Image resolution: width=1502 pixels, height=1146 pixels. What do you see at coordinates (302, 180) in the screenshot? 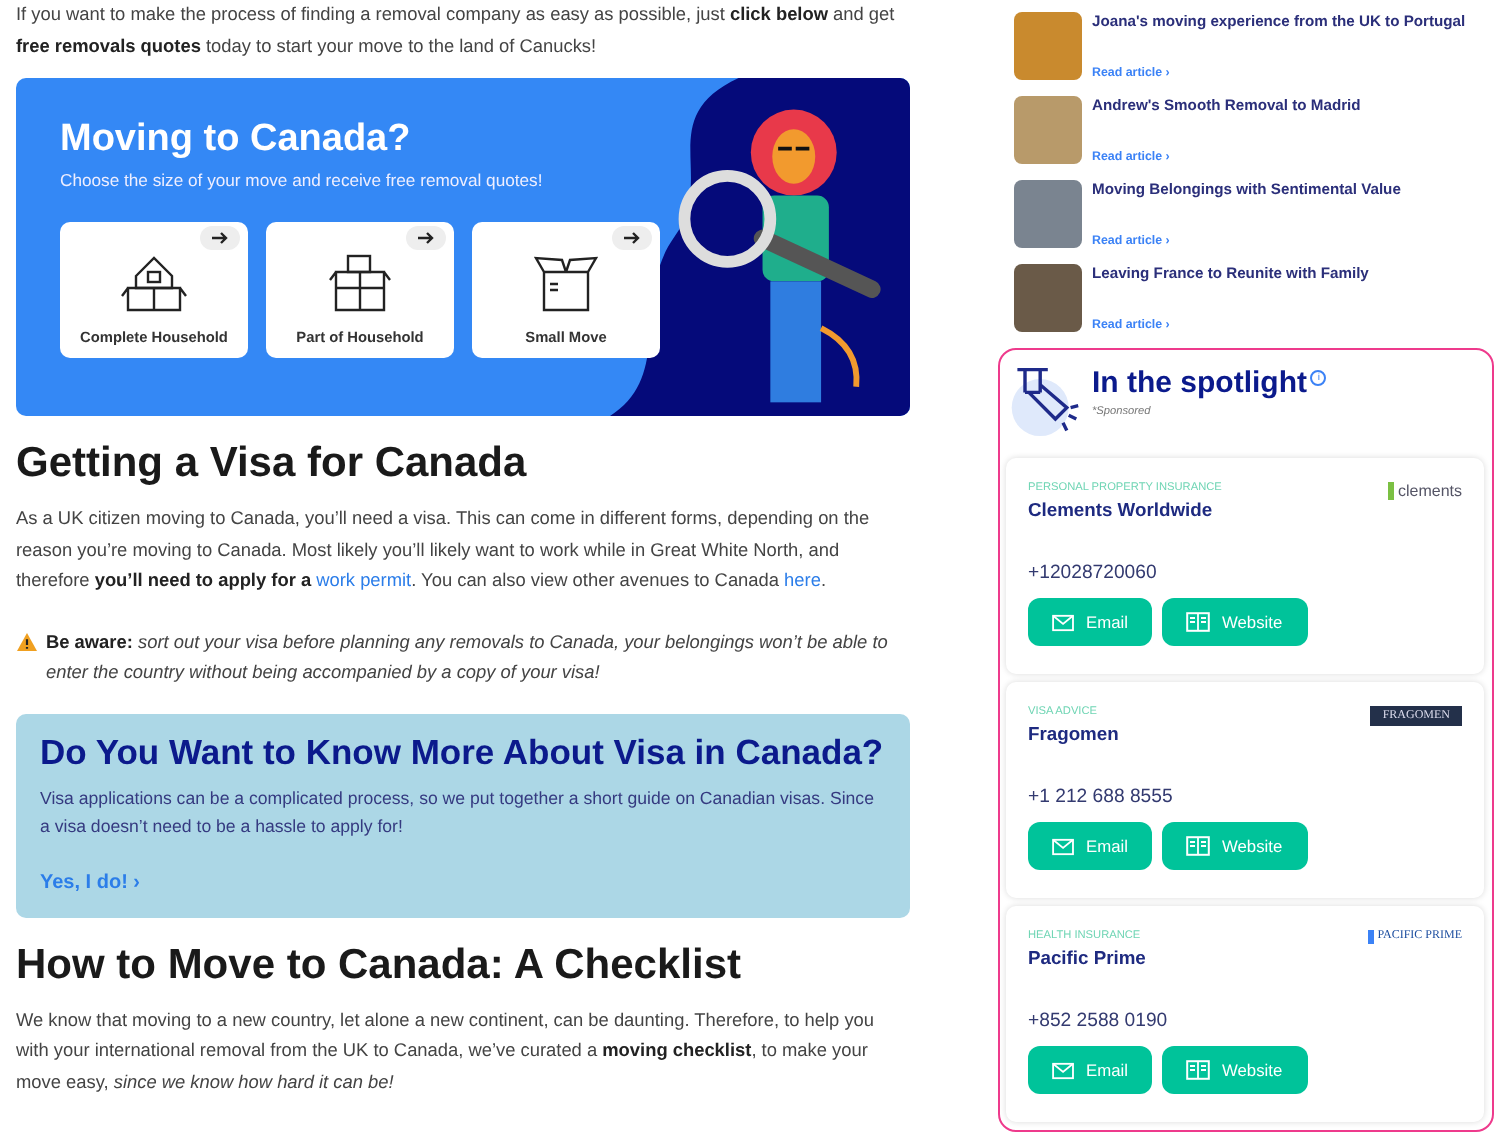
I see `banner-subtitle: Choose the size of your move and receive free removal quotes!` at bounding box center [302, 180].